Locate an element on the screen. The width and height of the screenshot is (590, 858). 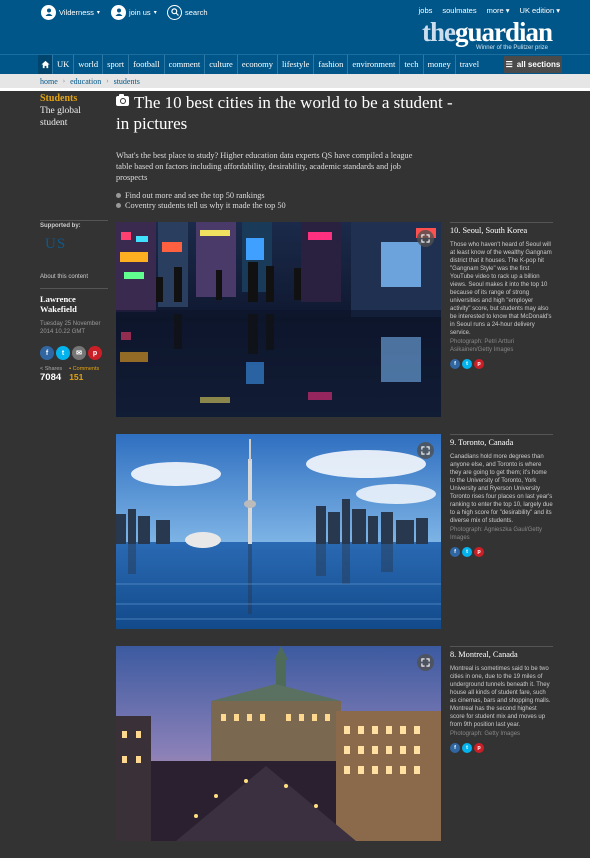
caption-title: 8. Montreal, Canada is located at coordinates (484, 654).